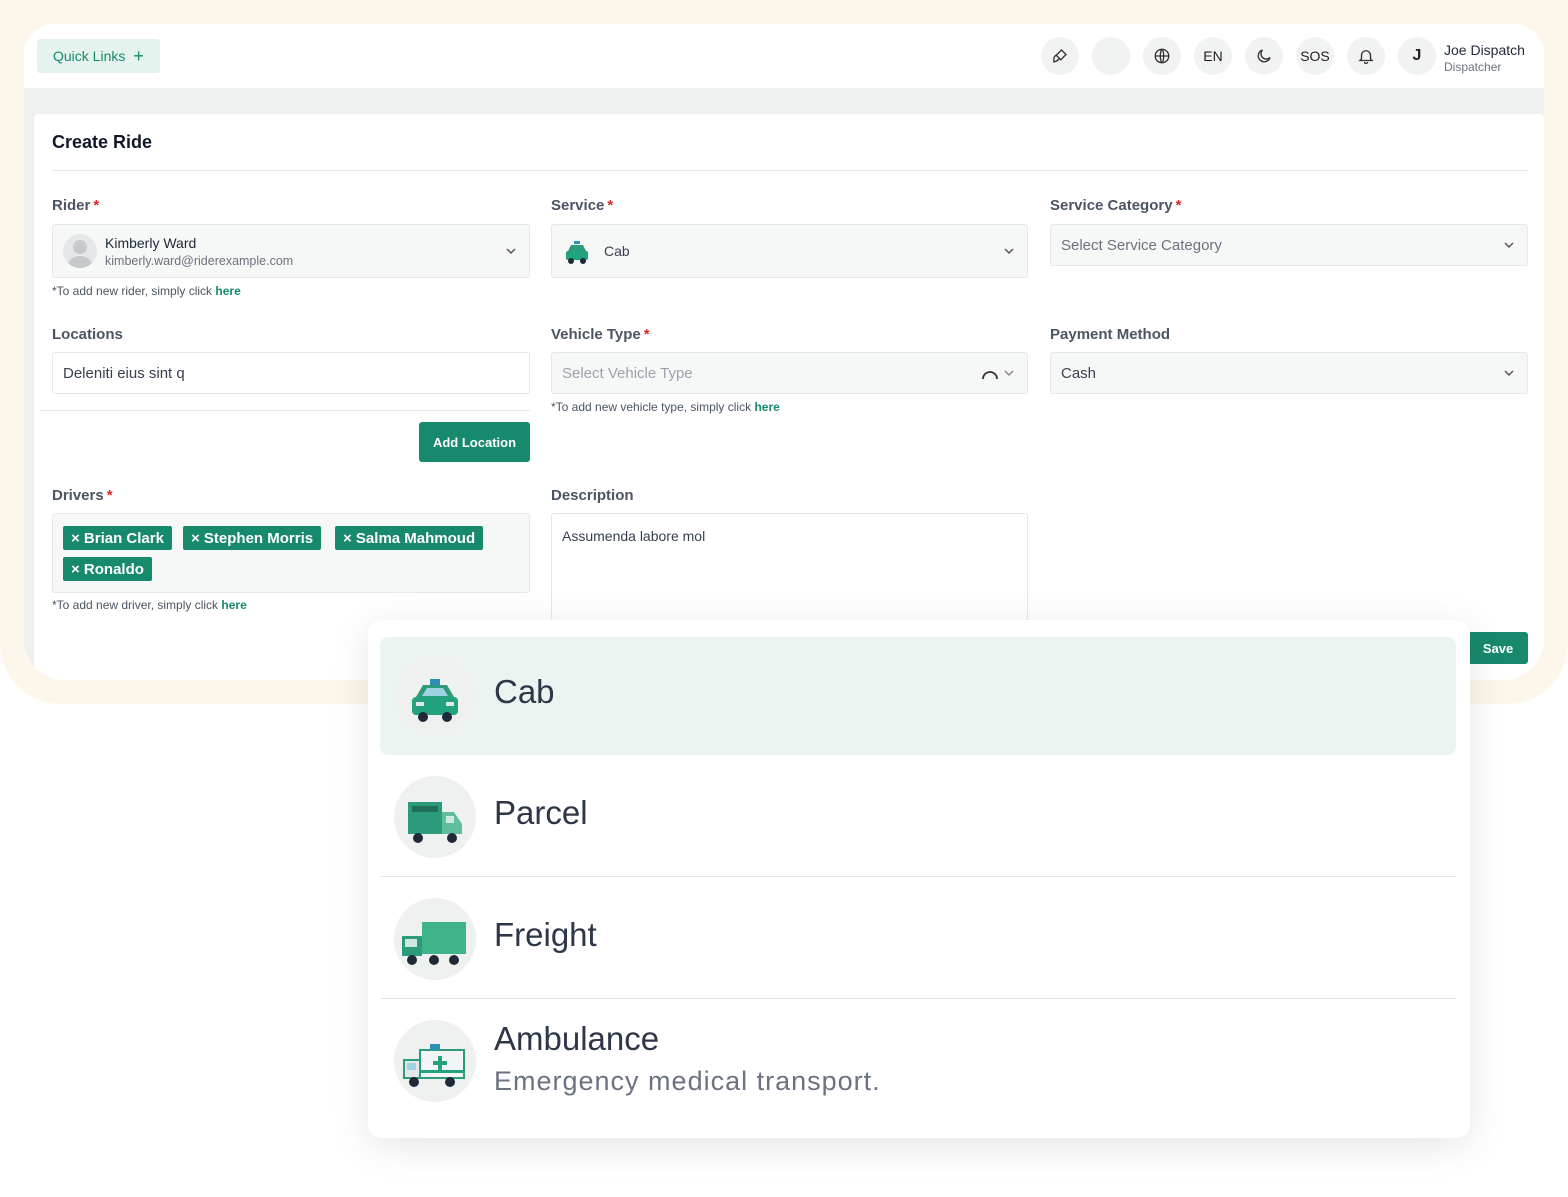 This screenshot has width=1568, height=1197. Describe the element at coordinates (89, 56) in the screenshot. I see `quick-links-label: Quick Links` at that location.